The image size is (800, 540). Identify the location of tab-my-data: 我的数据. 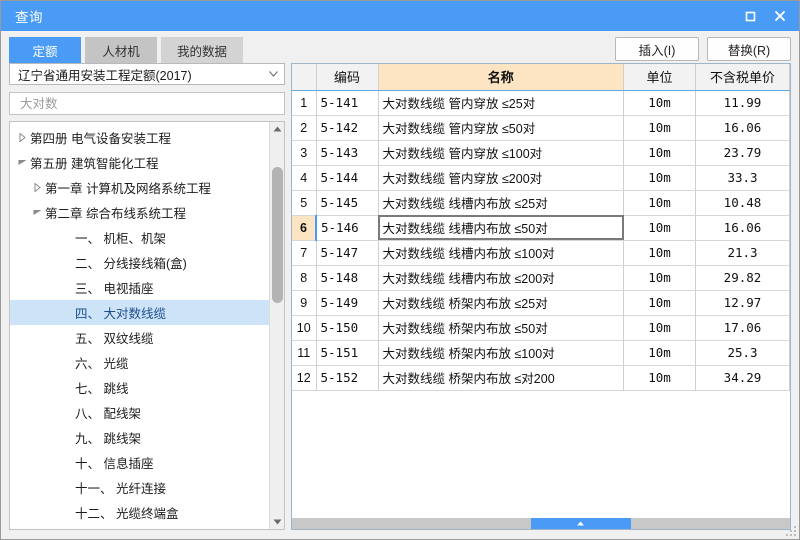
(202, 50).